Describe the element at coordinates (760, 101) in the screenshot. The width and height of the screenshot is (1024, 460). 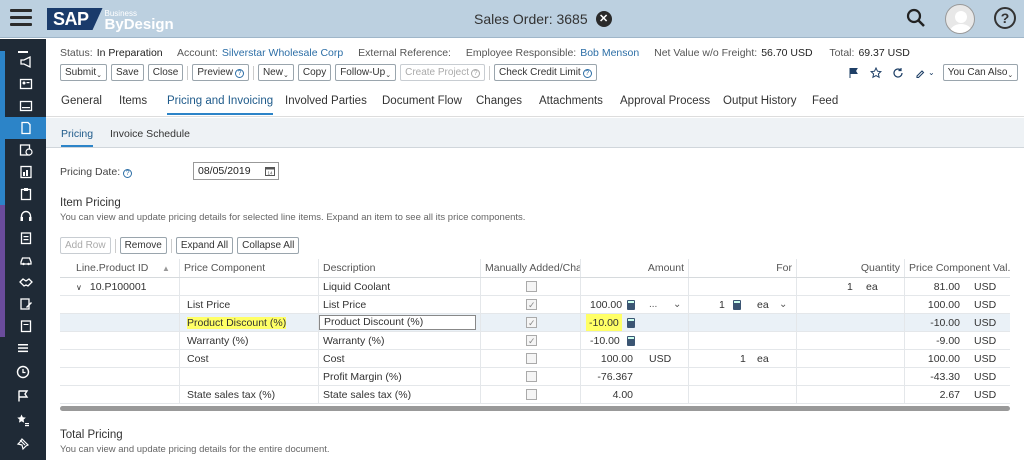
I see `tab-output-history: Output History` at that location.